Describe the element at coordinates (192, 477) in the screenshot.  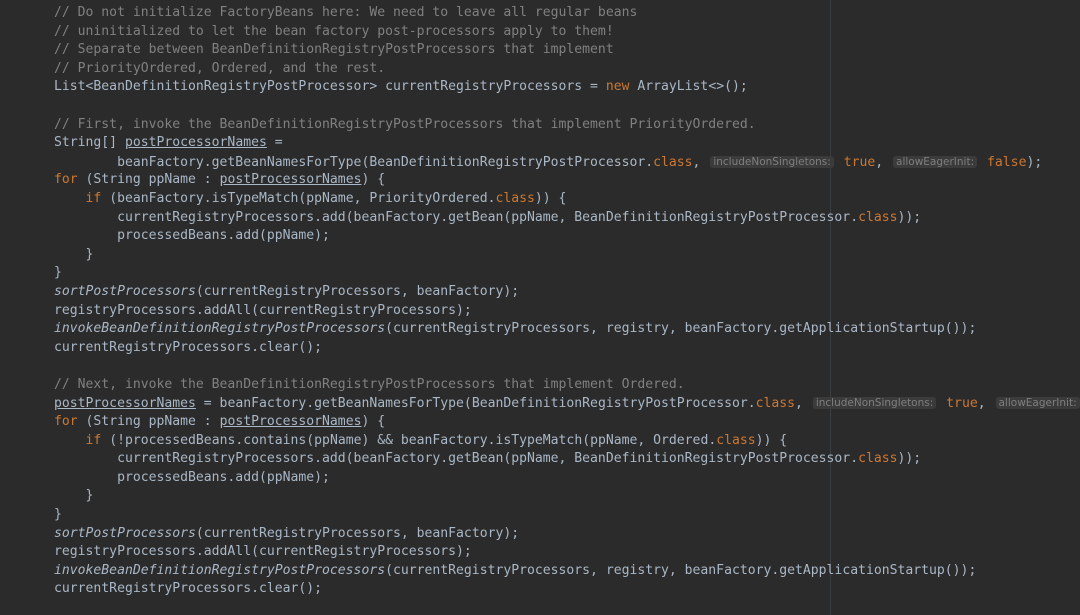
I see `code-text: processedBeans.add(ppName);` at that location.